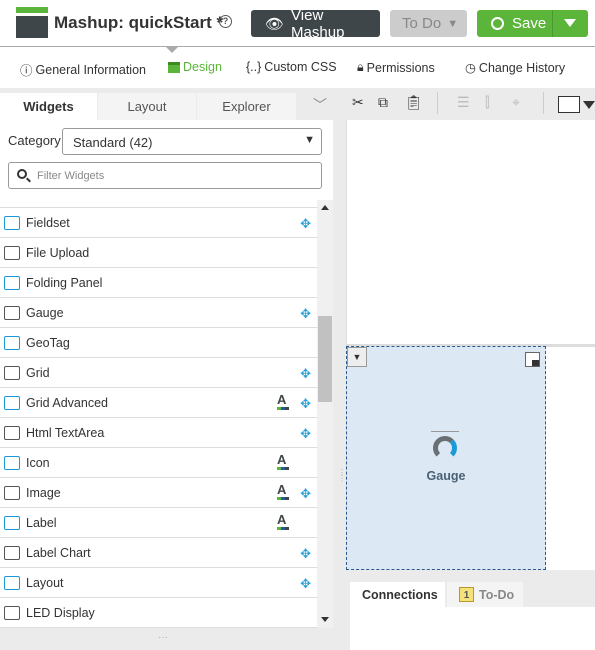 This screenshot has width=595, height=650. I want to click on mashup-canvas, so click(470, 232).